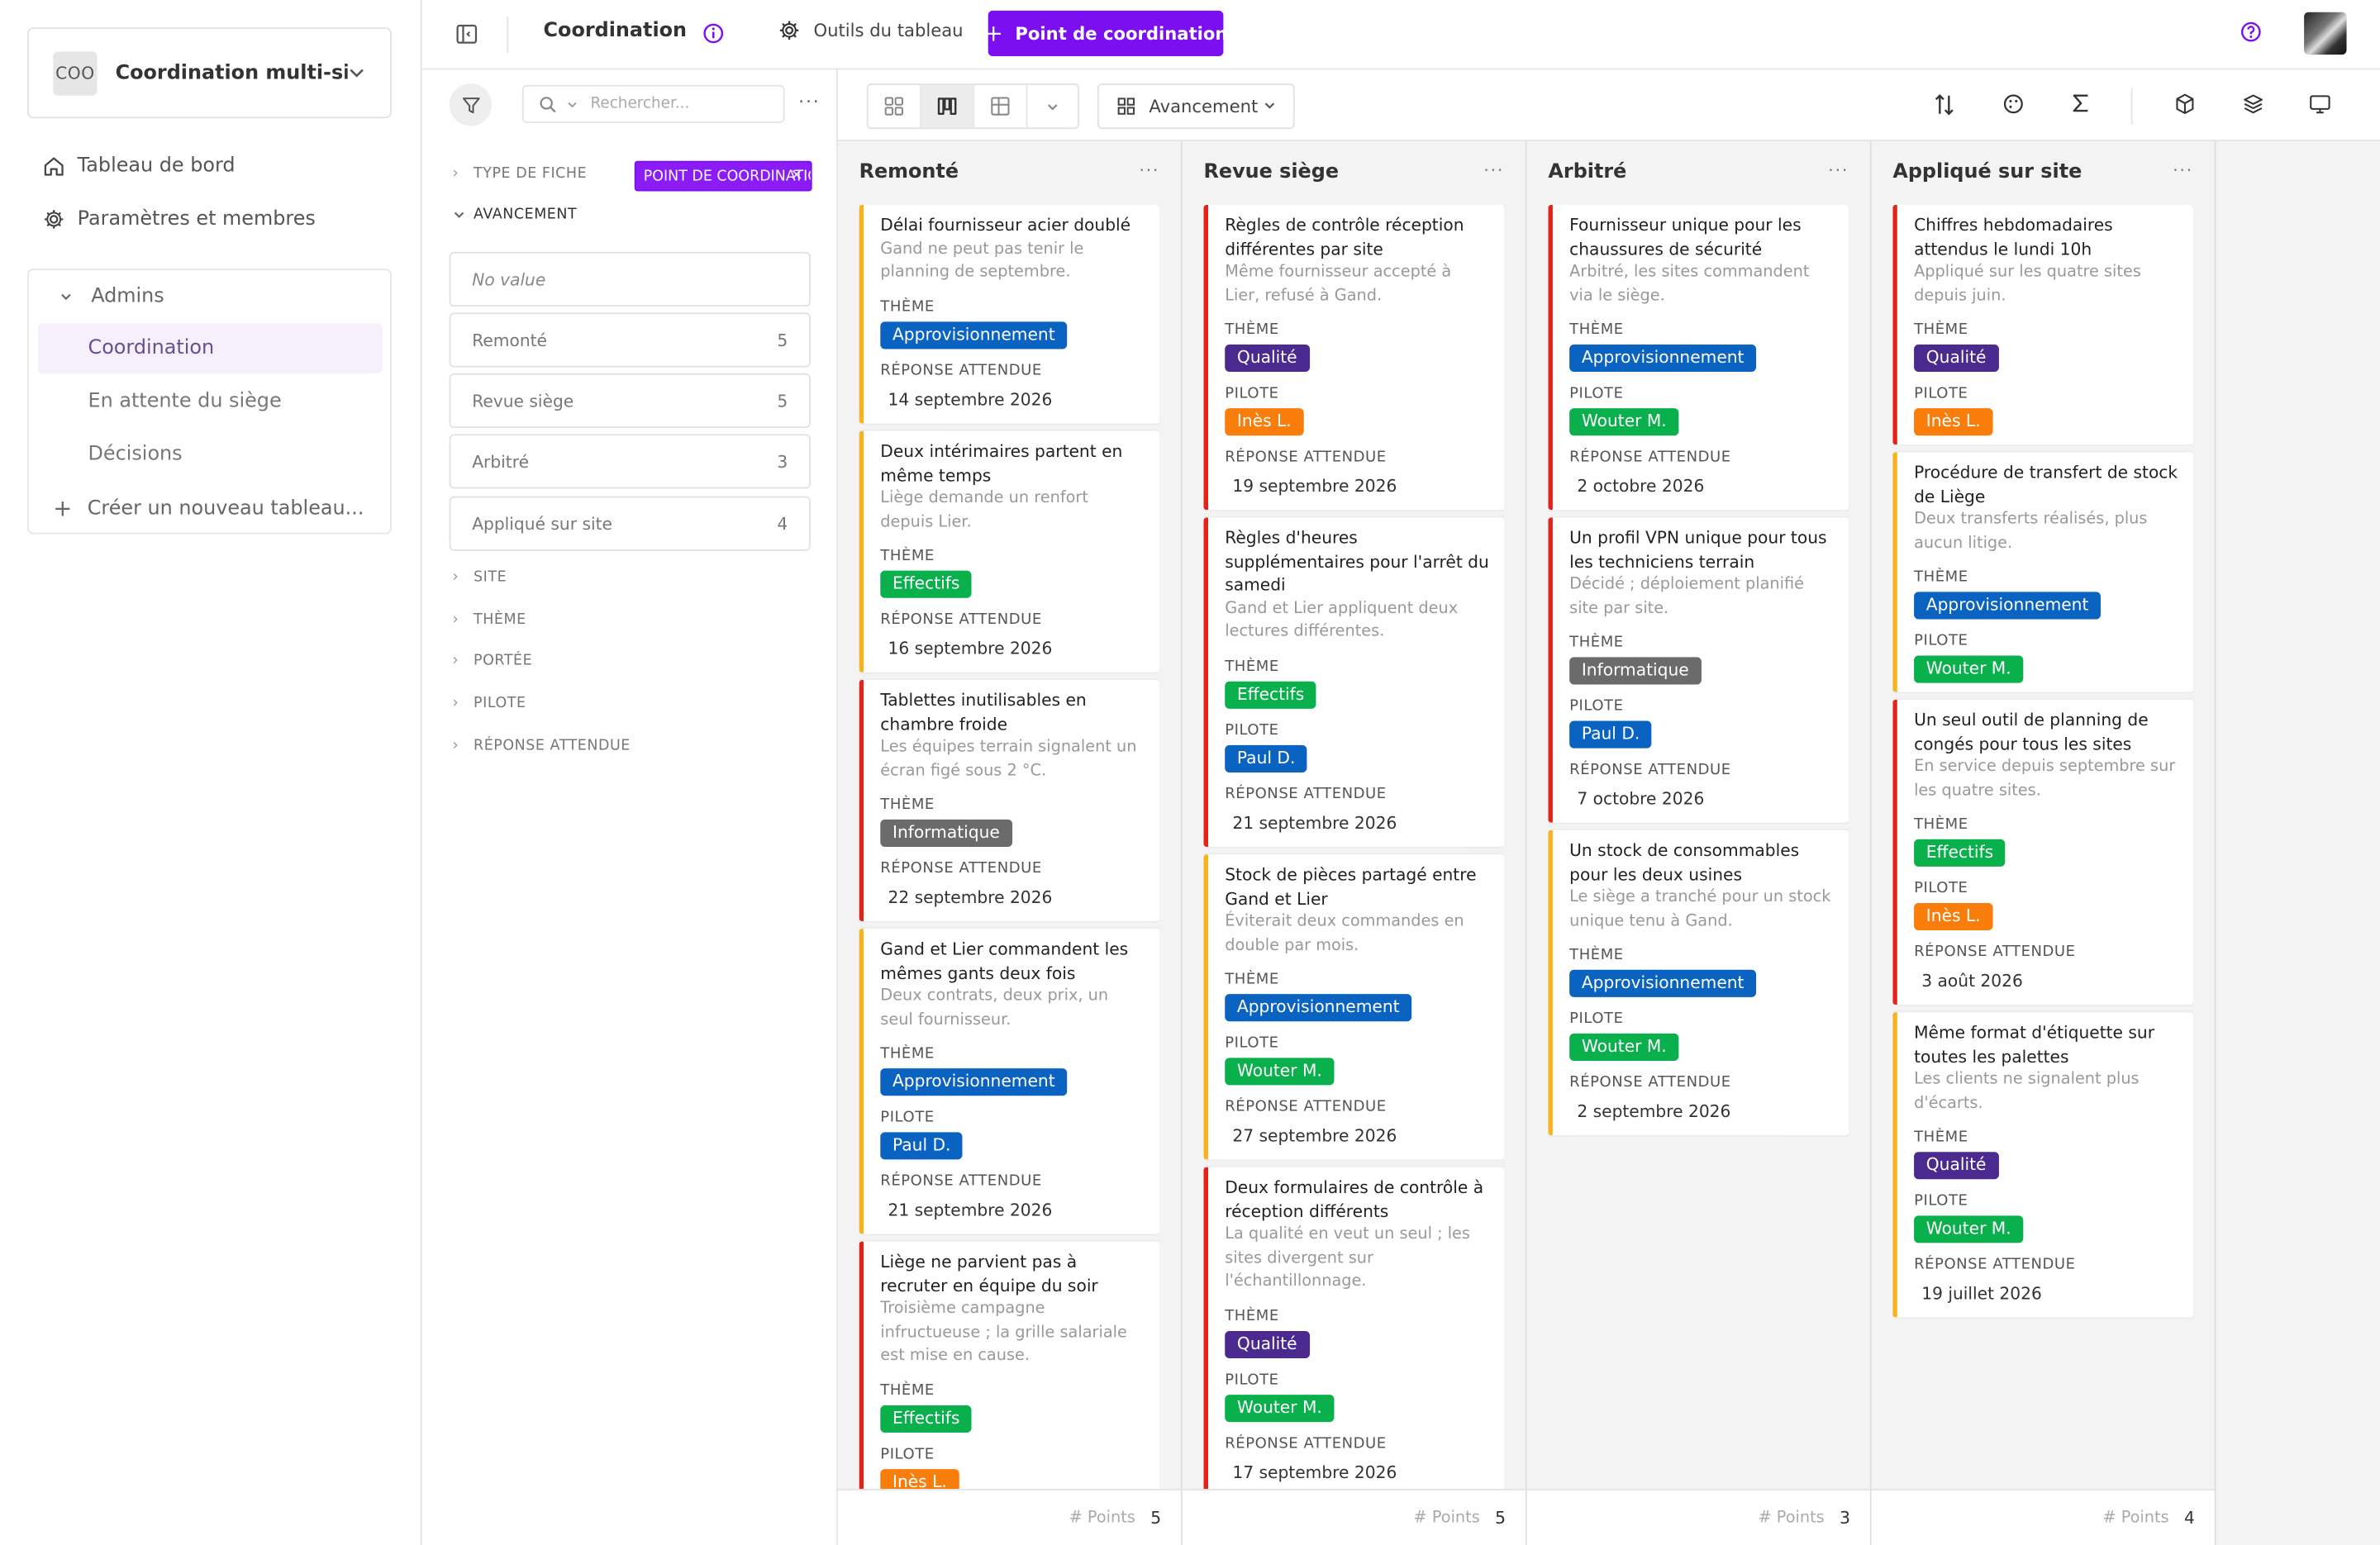 This screenshot has height=1545, width=2380. I want to click on card-title: Procédure de transfert de stock de Liège, so click(2046, 485).